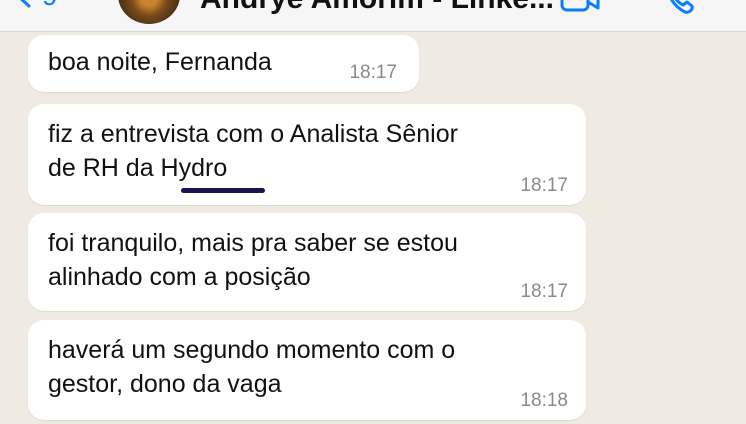 The width and height of the screenshot is (746, 424). What do you see at coordinates (50, 6) in the screenshot?
I see `back-unread-count: 9` at bounding box center [50, 6].